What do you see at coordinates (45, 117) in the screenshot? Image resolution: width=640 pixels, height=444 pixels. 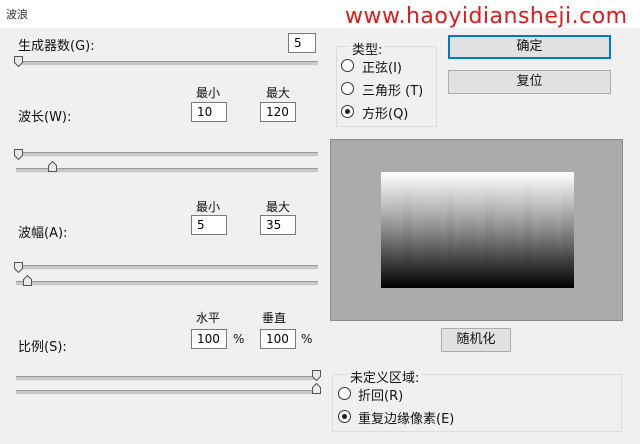 I see `wavelength-label: 波长(W):` at bounding box center [45, 117].